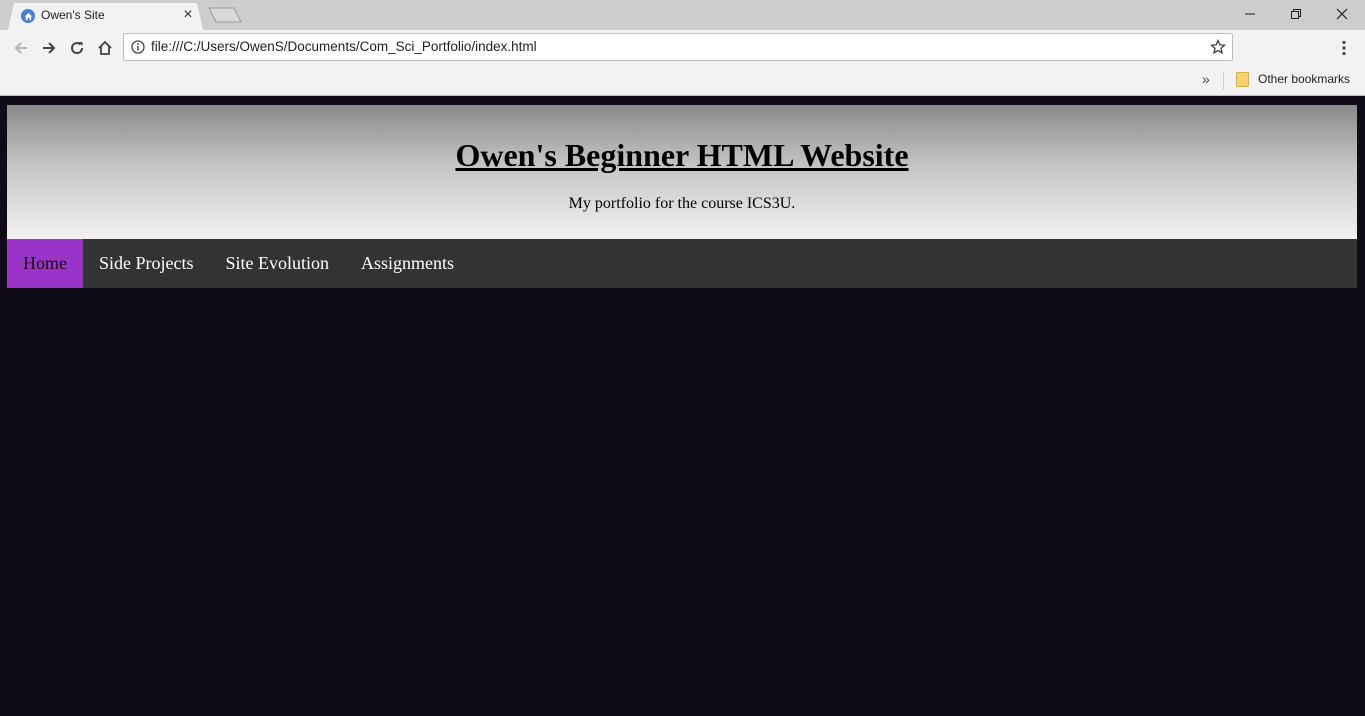 Image resolution: width=1365 pixels, height=716 pixels. I want to click on restore-icon, so click(1296, 14).